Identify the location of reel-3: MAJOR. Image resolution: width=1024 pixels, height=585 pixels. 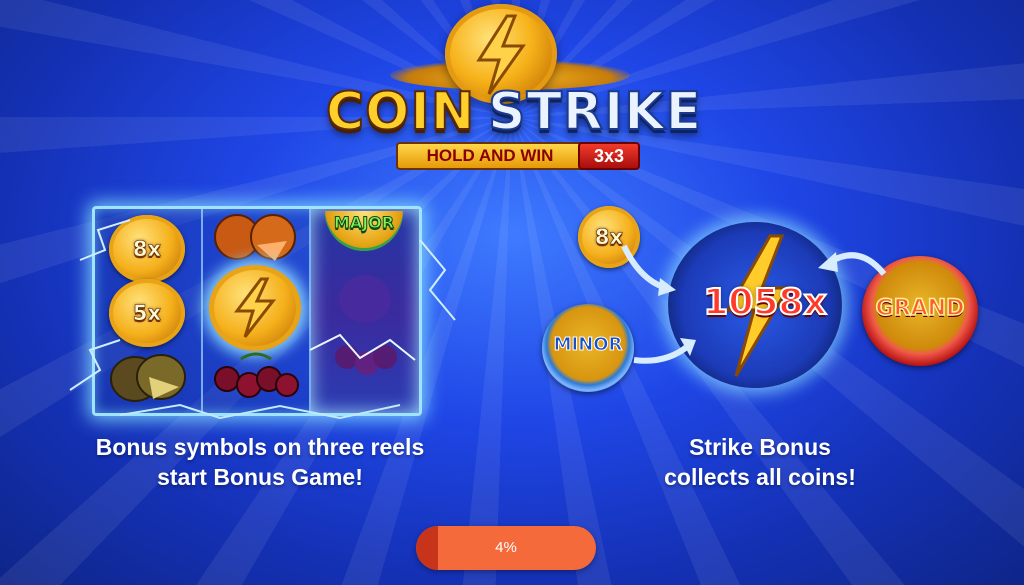
(365, 311).